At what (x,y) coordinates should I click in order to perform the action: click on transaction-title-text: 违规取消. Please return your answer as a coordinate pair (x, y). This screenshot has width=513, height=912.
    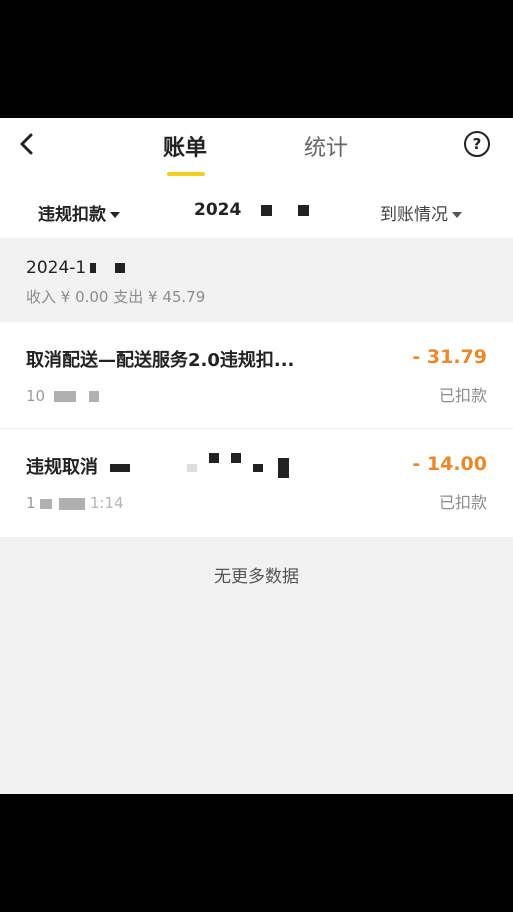
    Looking at the image, I should click on (62, 467).